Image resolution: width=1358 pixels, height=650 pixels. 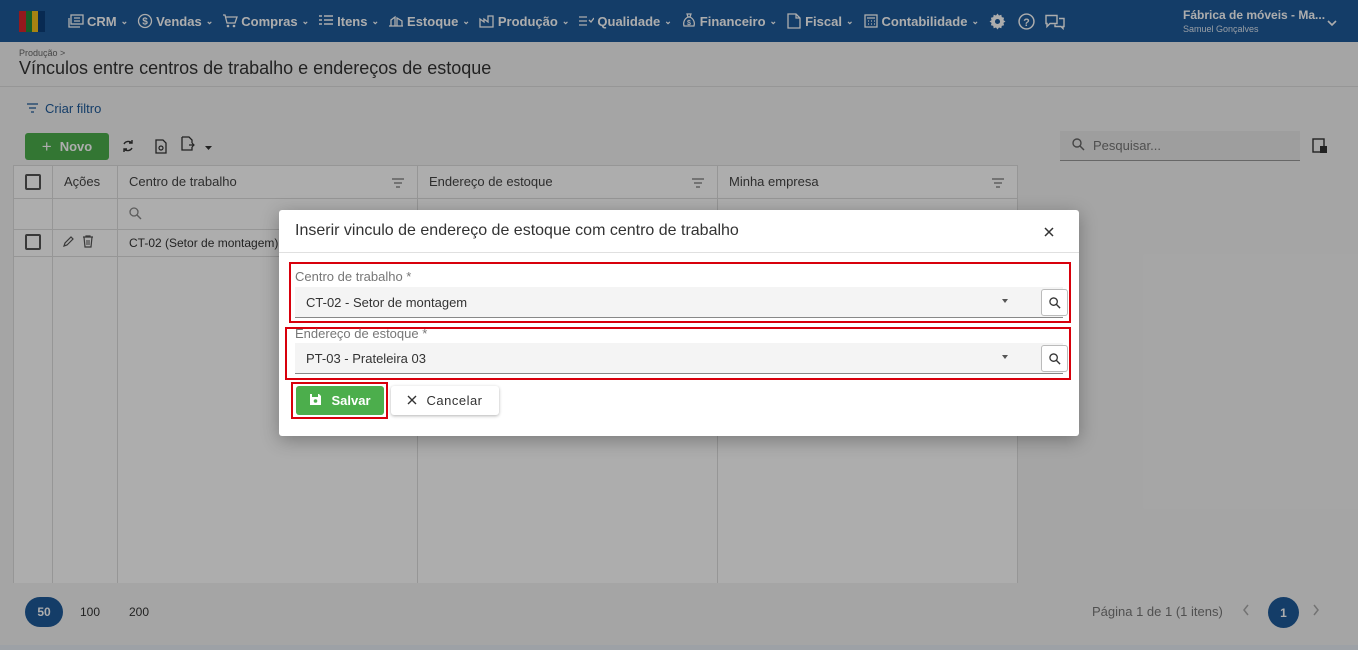 I want to click on cancel-button-label: Cancelar, so click(x=454, y=400).